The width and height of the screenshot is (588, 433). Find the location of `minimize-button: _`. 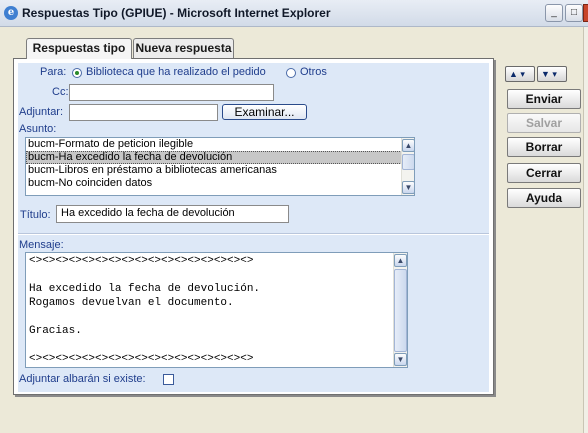

minimize-button: _ is located at coordinates (554, 13).